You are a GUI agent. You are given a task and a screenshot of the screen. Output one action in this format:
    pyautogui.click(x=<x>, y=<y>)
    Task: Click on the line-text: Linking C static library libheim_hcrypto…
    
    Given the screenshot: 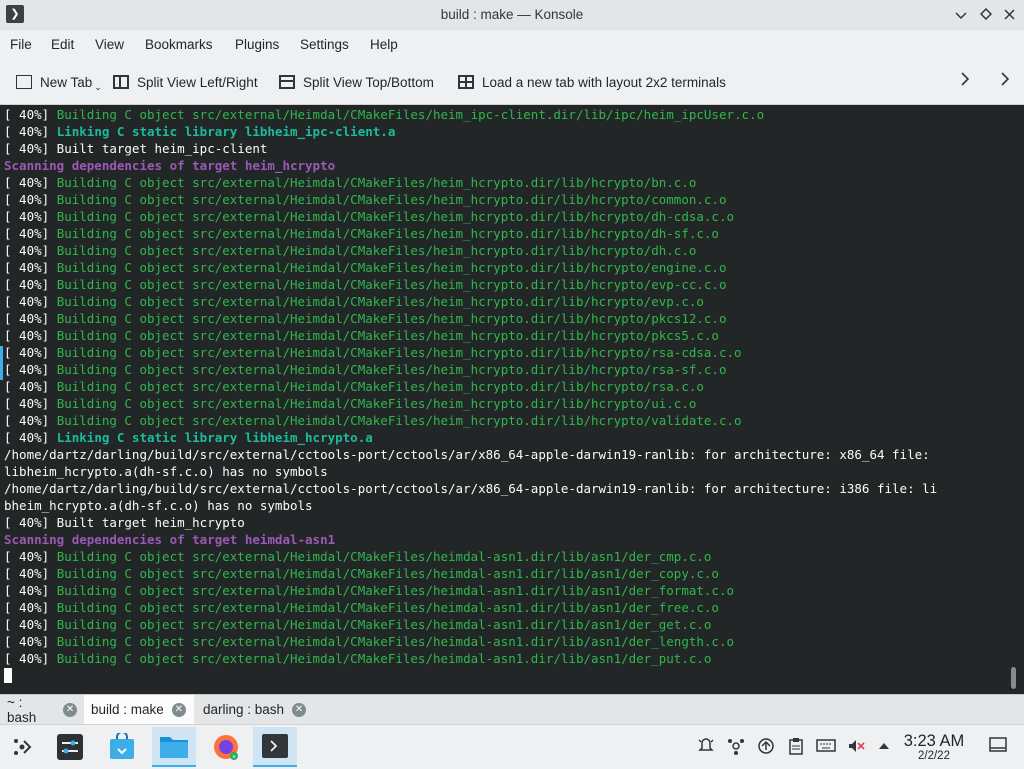 What is the action you would take?
    pyautogui.click(x=214, y=437)
    